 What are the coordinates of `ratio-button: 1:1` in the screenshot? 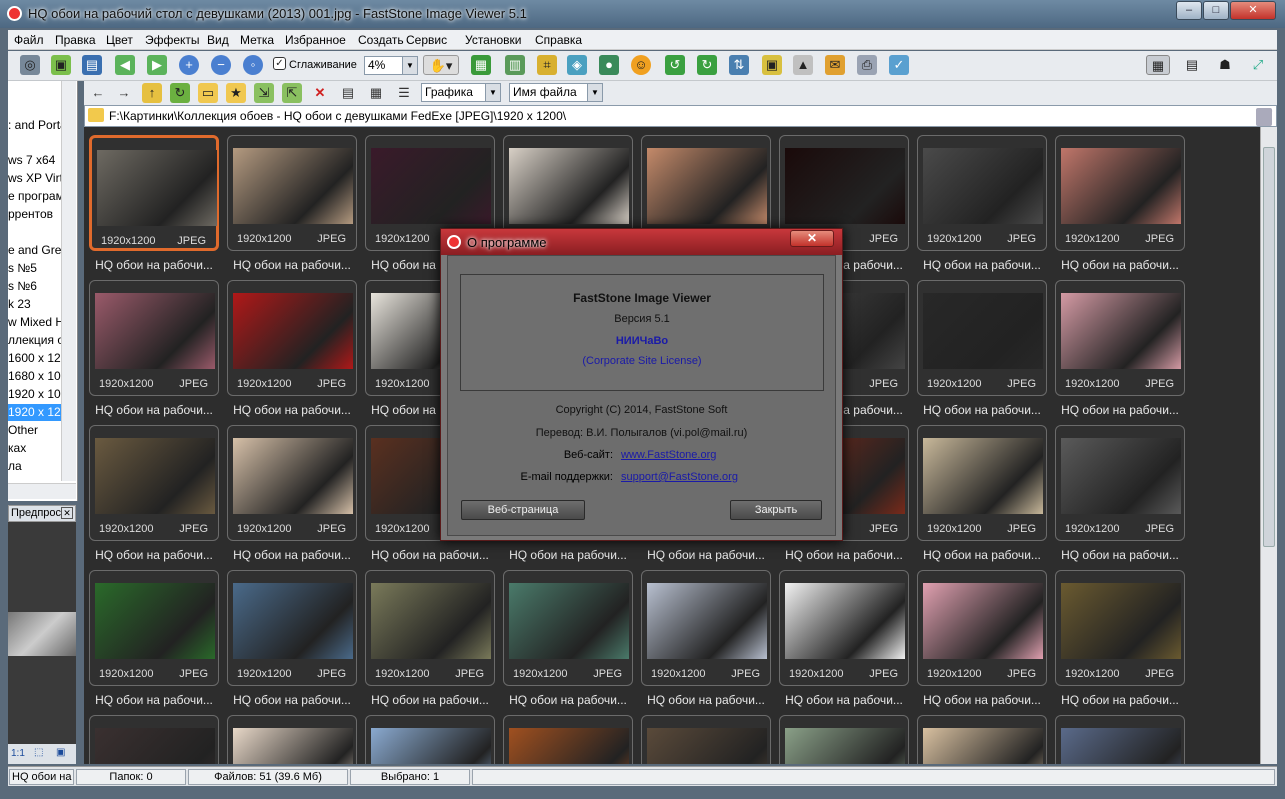 It's located at (18, 753).